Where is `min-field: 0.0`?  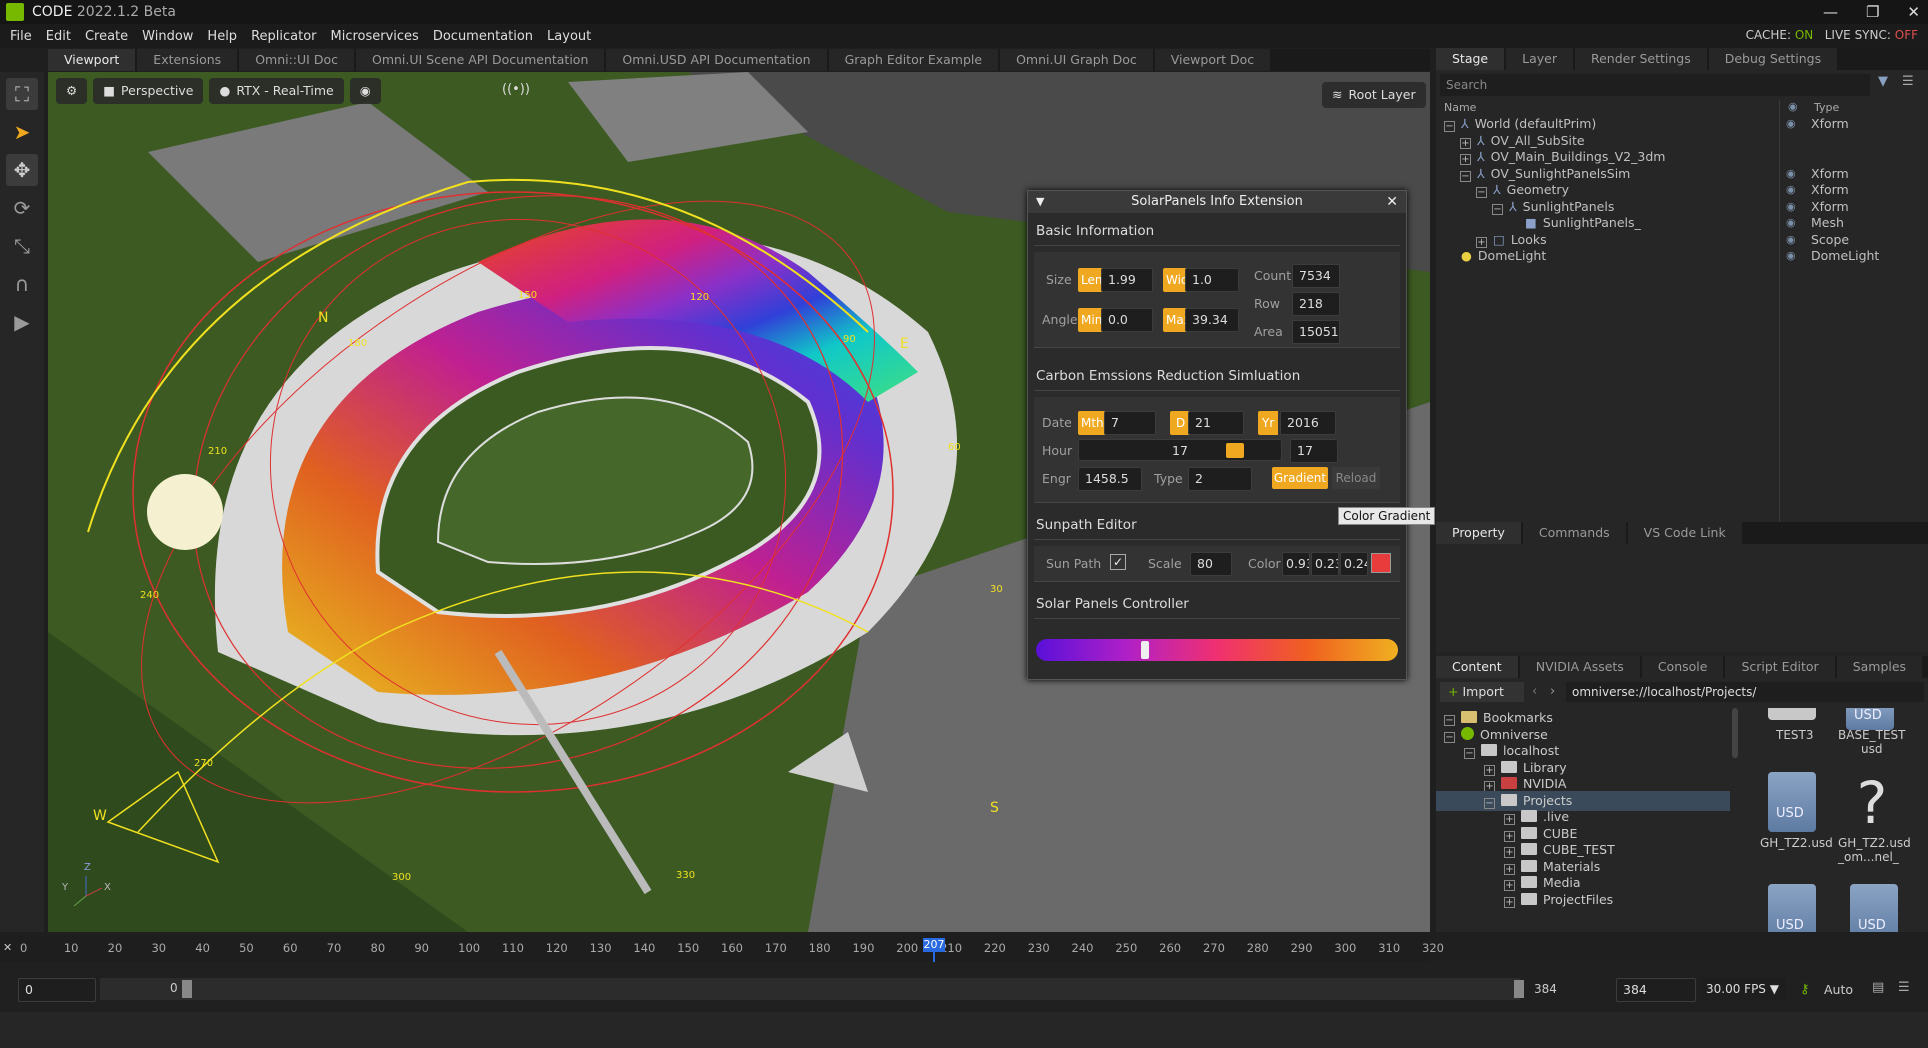 min-field: 0.0 is located at coordinates (1127, 320).